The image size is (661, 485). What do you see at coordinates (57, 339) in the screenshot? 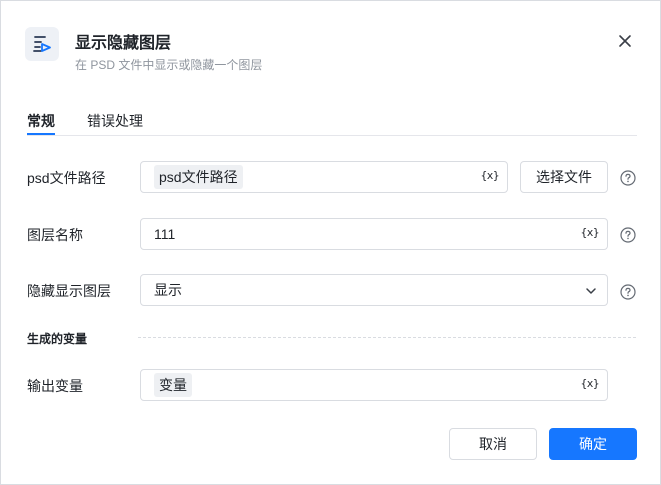
I see `output-section-title: 生成的变量` at bounding box center [57, 339].